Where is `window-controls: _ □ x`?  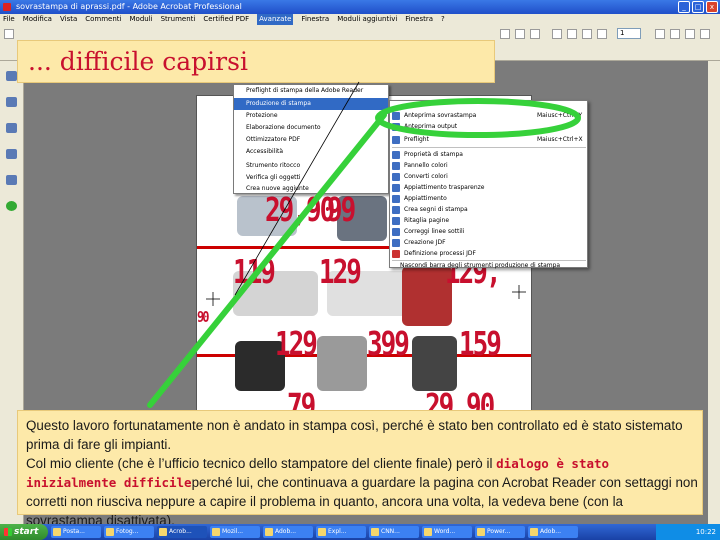
window-controls: _ □ x is located at coordinates (698, 7).